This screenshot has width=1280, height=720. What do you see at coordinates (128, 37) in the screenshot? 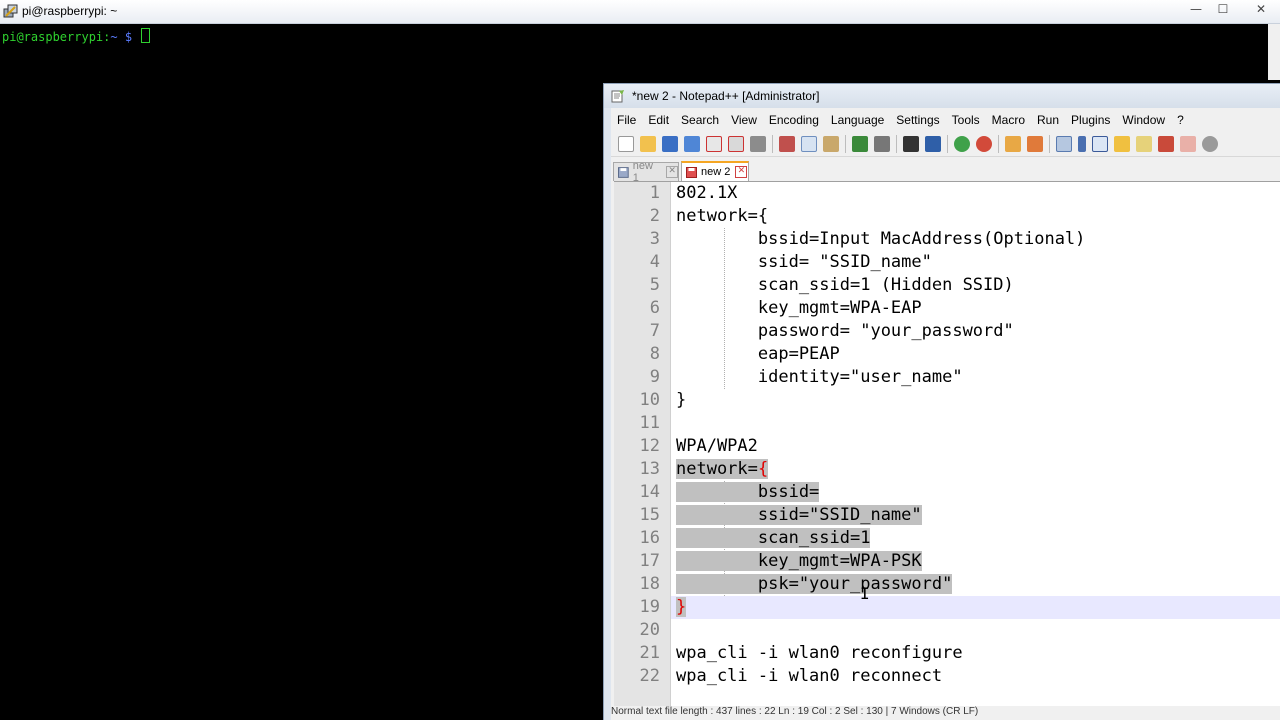
I see `prompt-symbol: $` at bounding box center [128, 37].